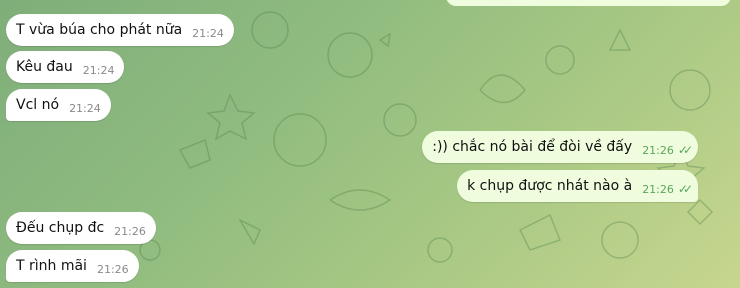 Image resolution: width=740 pixels, height=288 pixels. What do you see at coordinates (550, 186) in the screenshot?
I see `message-text: k chụp được nhát nào à` at bounding box center [550, 186].